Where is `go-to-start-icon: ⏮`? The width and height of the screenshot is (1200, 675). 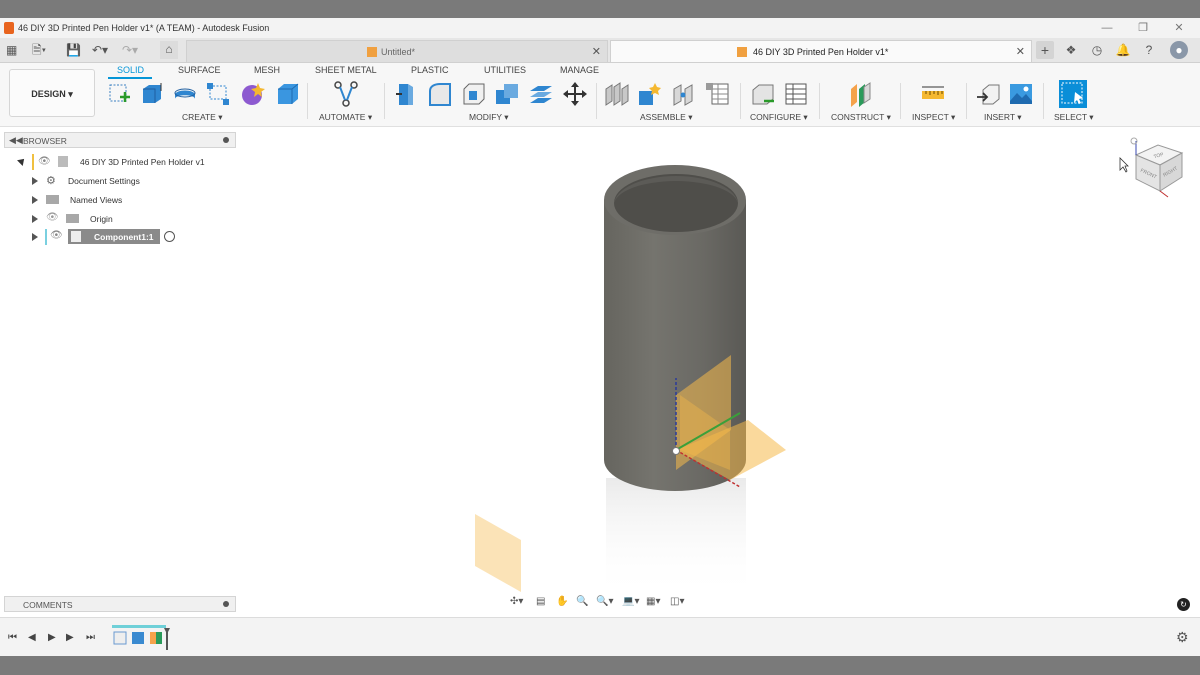
go-to-start-icon: ⏮ is located at coordinates (12, 637).